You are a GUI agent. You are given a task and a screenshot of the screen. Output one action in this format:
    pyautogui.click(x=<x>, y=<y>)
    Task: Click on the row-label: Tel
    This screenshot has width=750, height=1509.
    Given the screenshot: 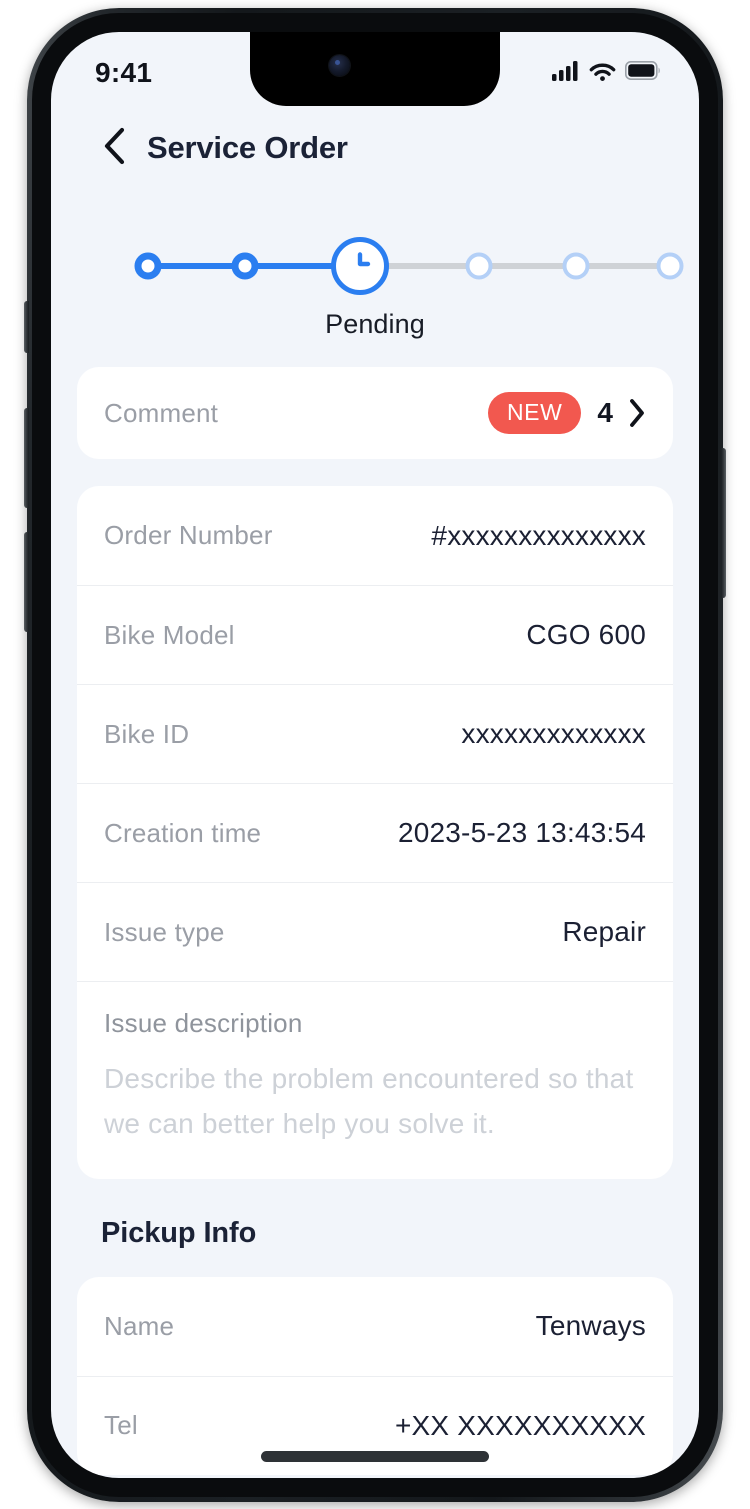 What is the action you would take?
    pyautogui.click(x=121, y=1425)
    